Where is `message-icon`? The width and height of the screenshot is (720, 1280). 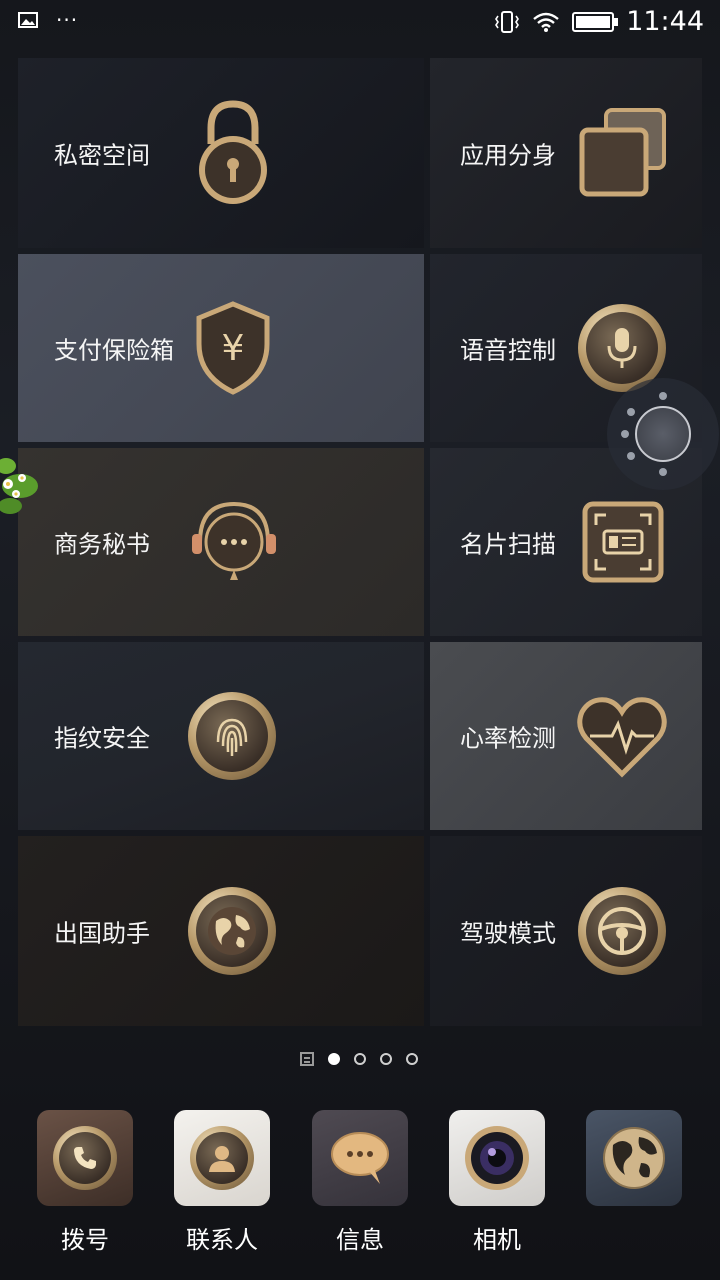 message-icon is located at coordinates (360, 1158).